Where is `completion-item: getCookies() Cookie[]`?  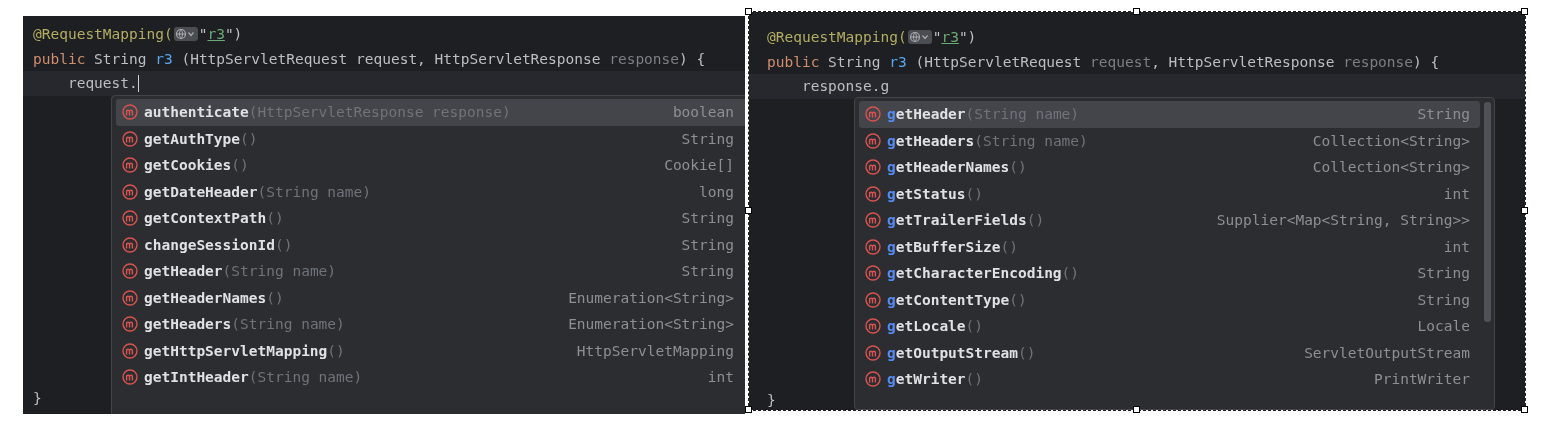 completion-item: getCookies() Cookie[] is located at coordinates (430, 165).